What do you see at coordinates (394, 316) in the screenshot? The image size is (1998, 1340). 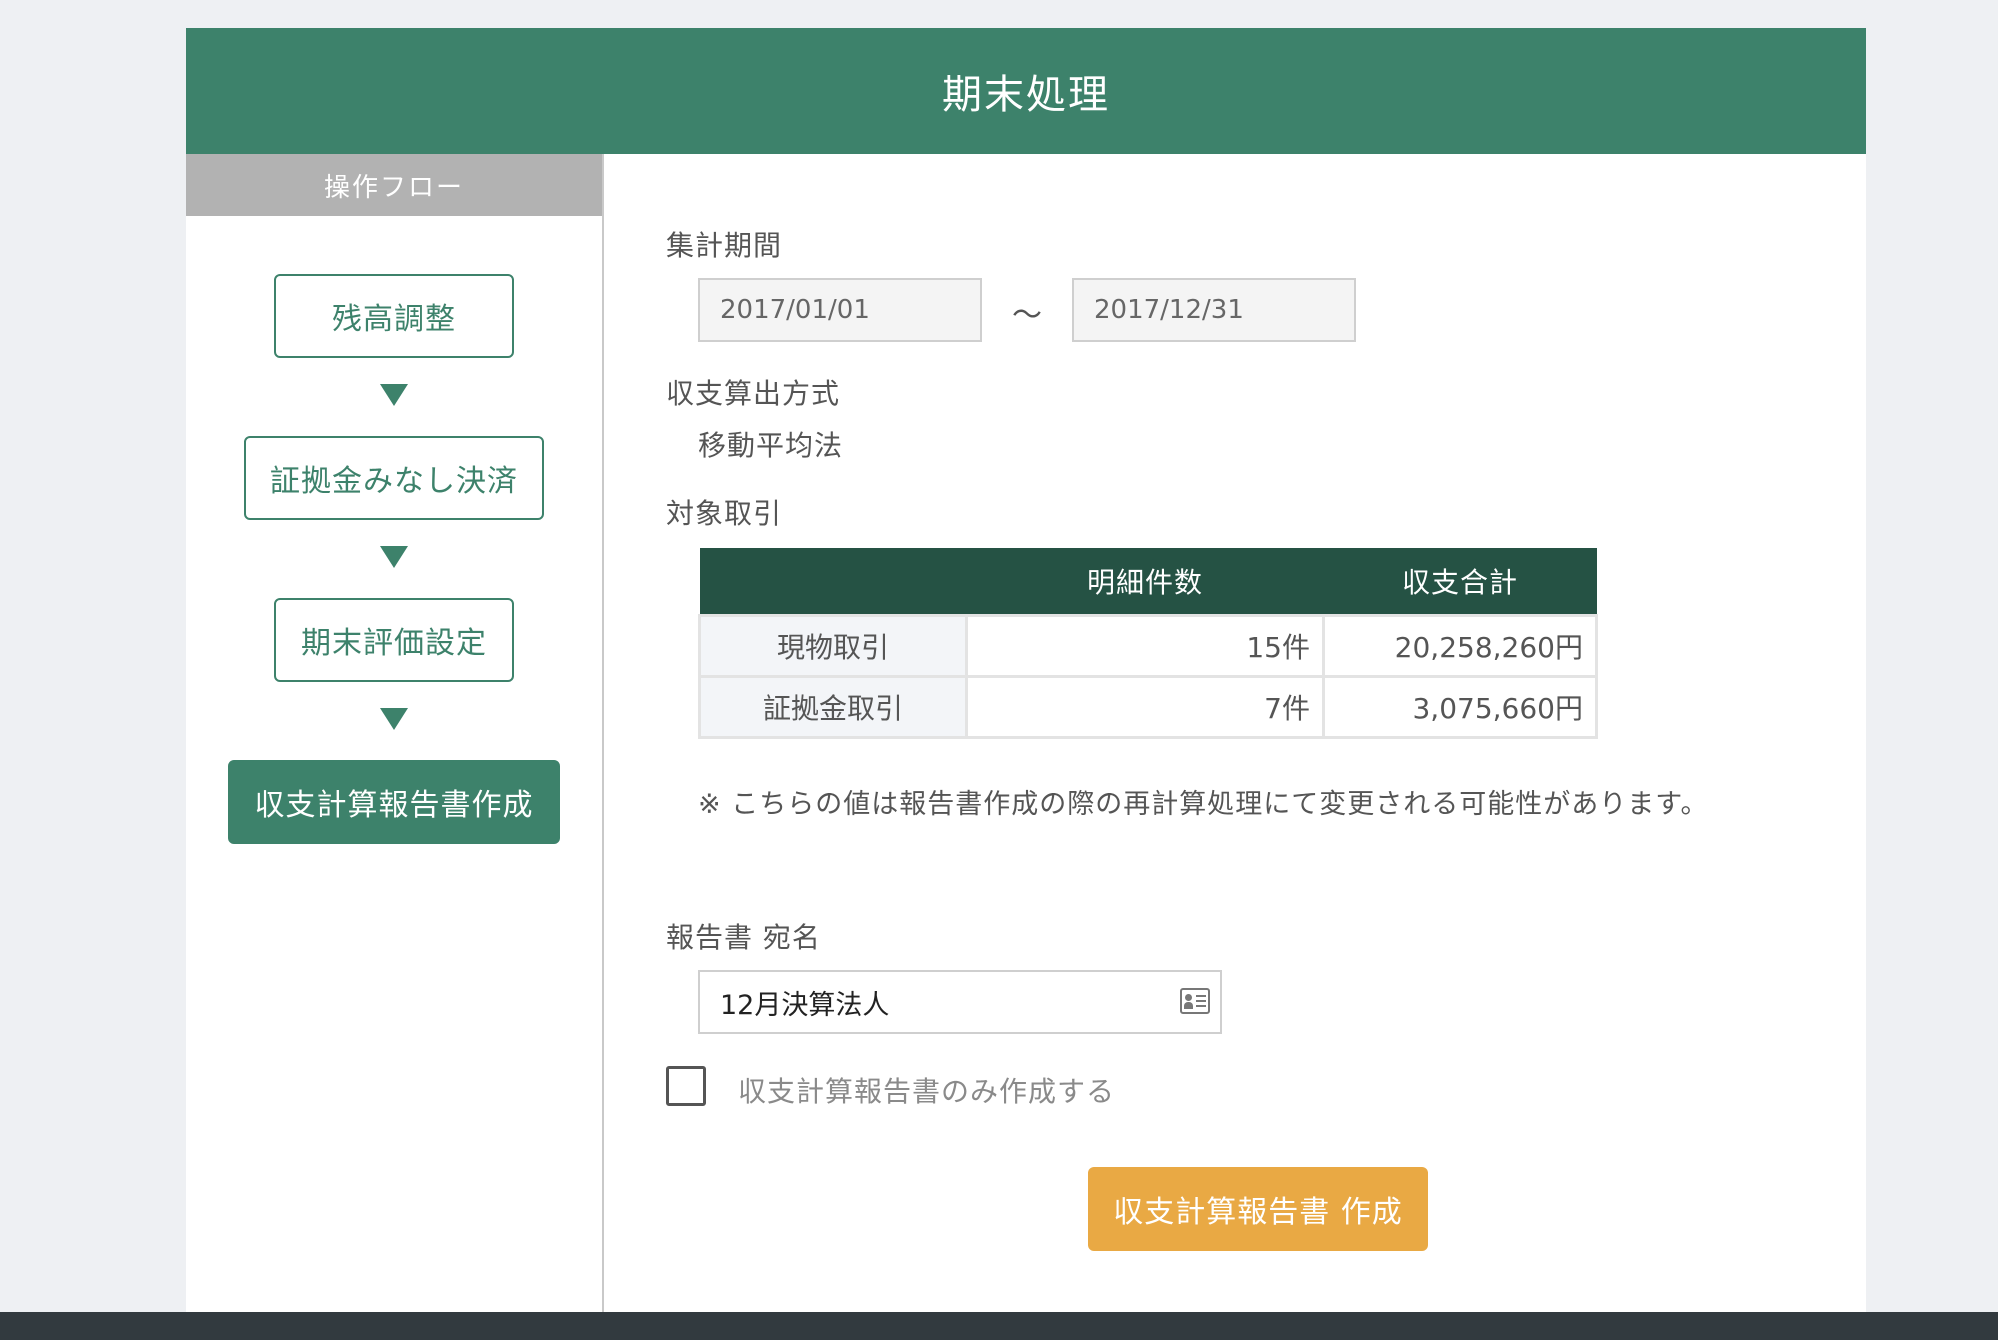 I see `step-balance-adjustment: 残高調整` at bounding box center [394, 316].